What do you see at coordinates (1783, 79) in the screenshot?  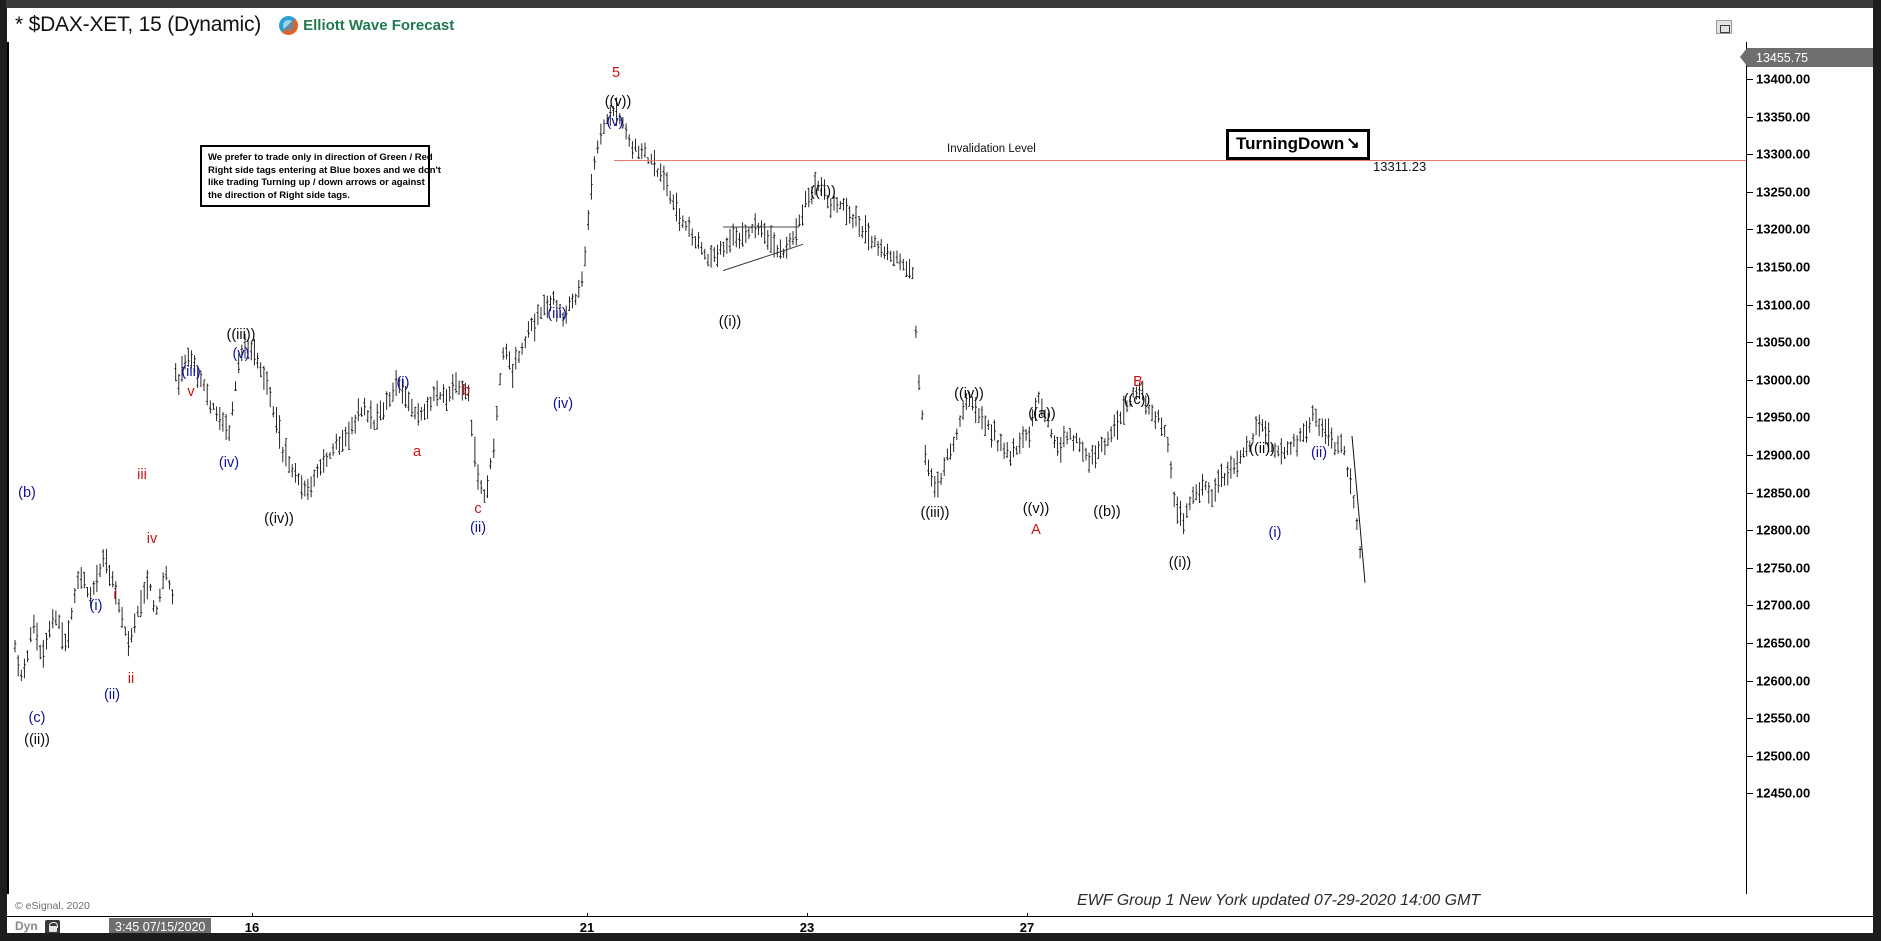 I see `price-tick-label: 13400.00` at bounding box center [1783, 79].